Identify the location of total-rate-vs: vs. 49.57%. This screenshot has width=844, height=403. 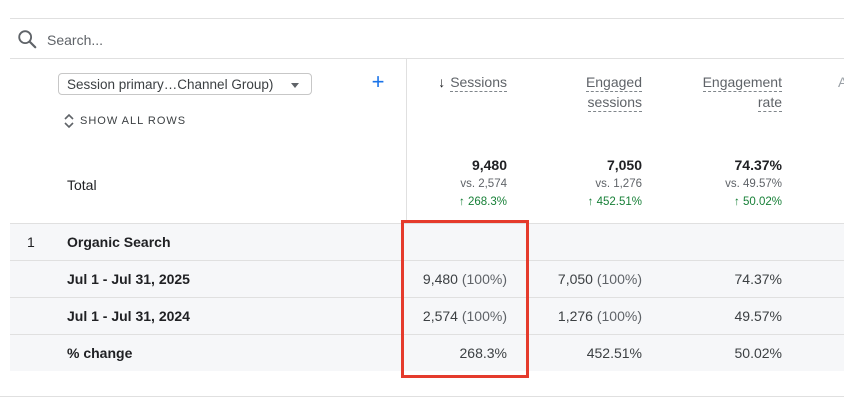
(753, 184).